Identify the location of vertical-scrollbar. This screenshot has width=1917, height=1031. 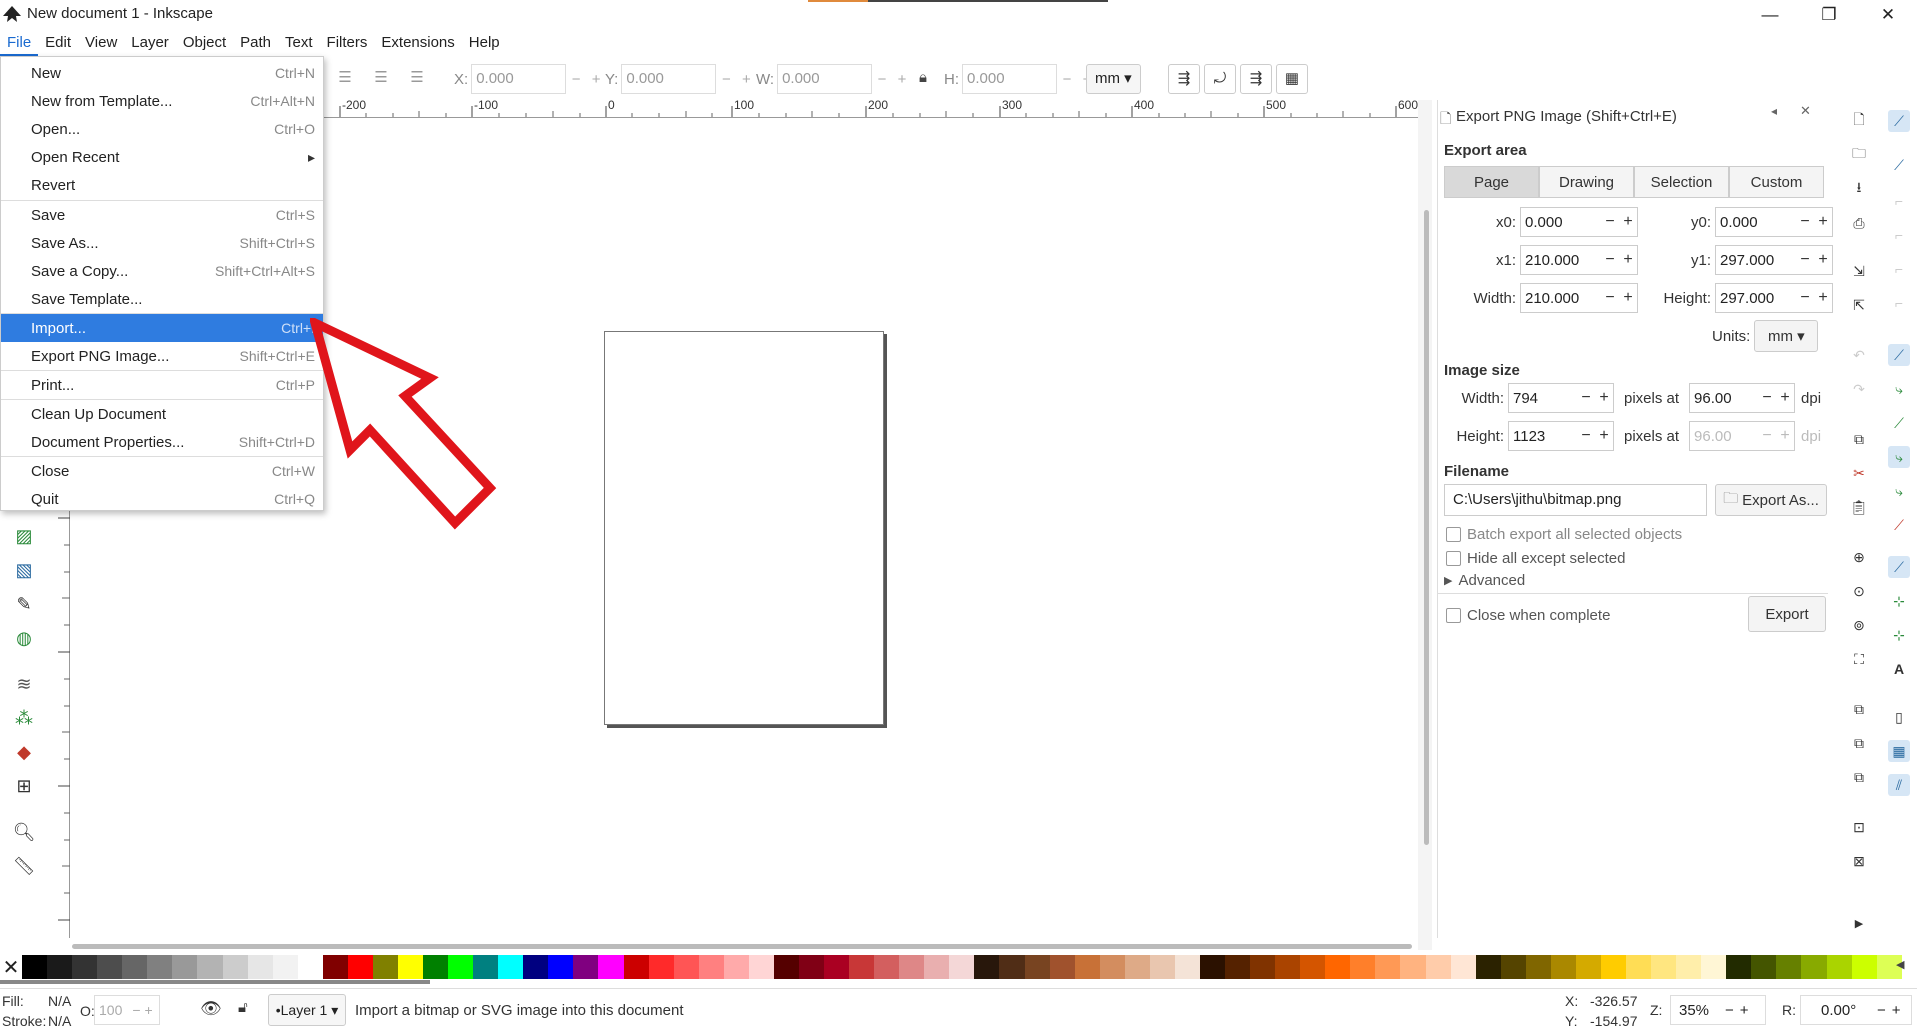
(1426, 527).